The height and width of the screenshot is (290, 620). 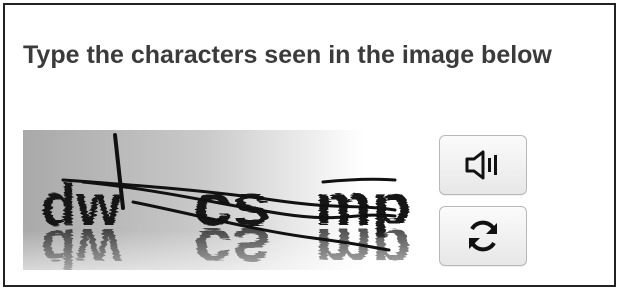 I want to click on refresh-challenge-button, so click(x=483, y=236).